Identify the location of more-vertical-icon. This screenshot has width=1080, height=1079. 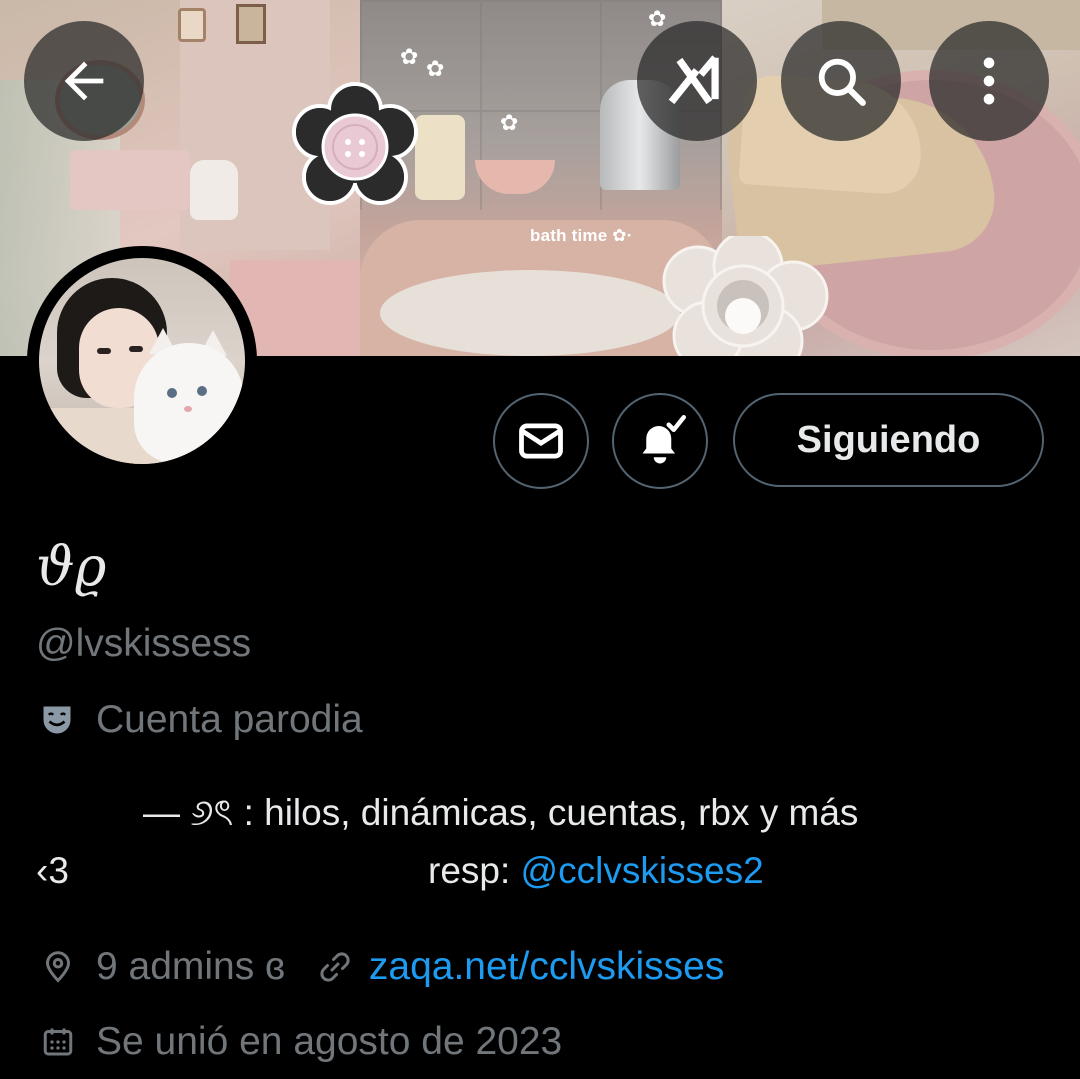
(989, 81).